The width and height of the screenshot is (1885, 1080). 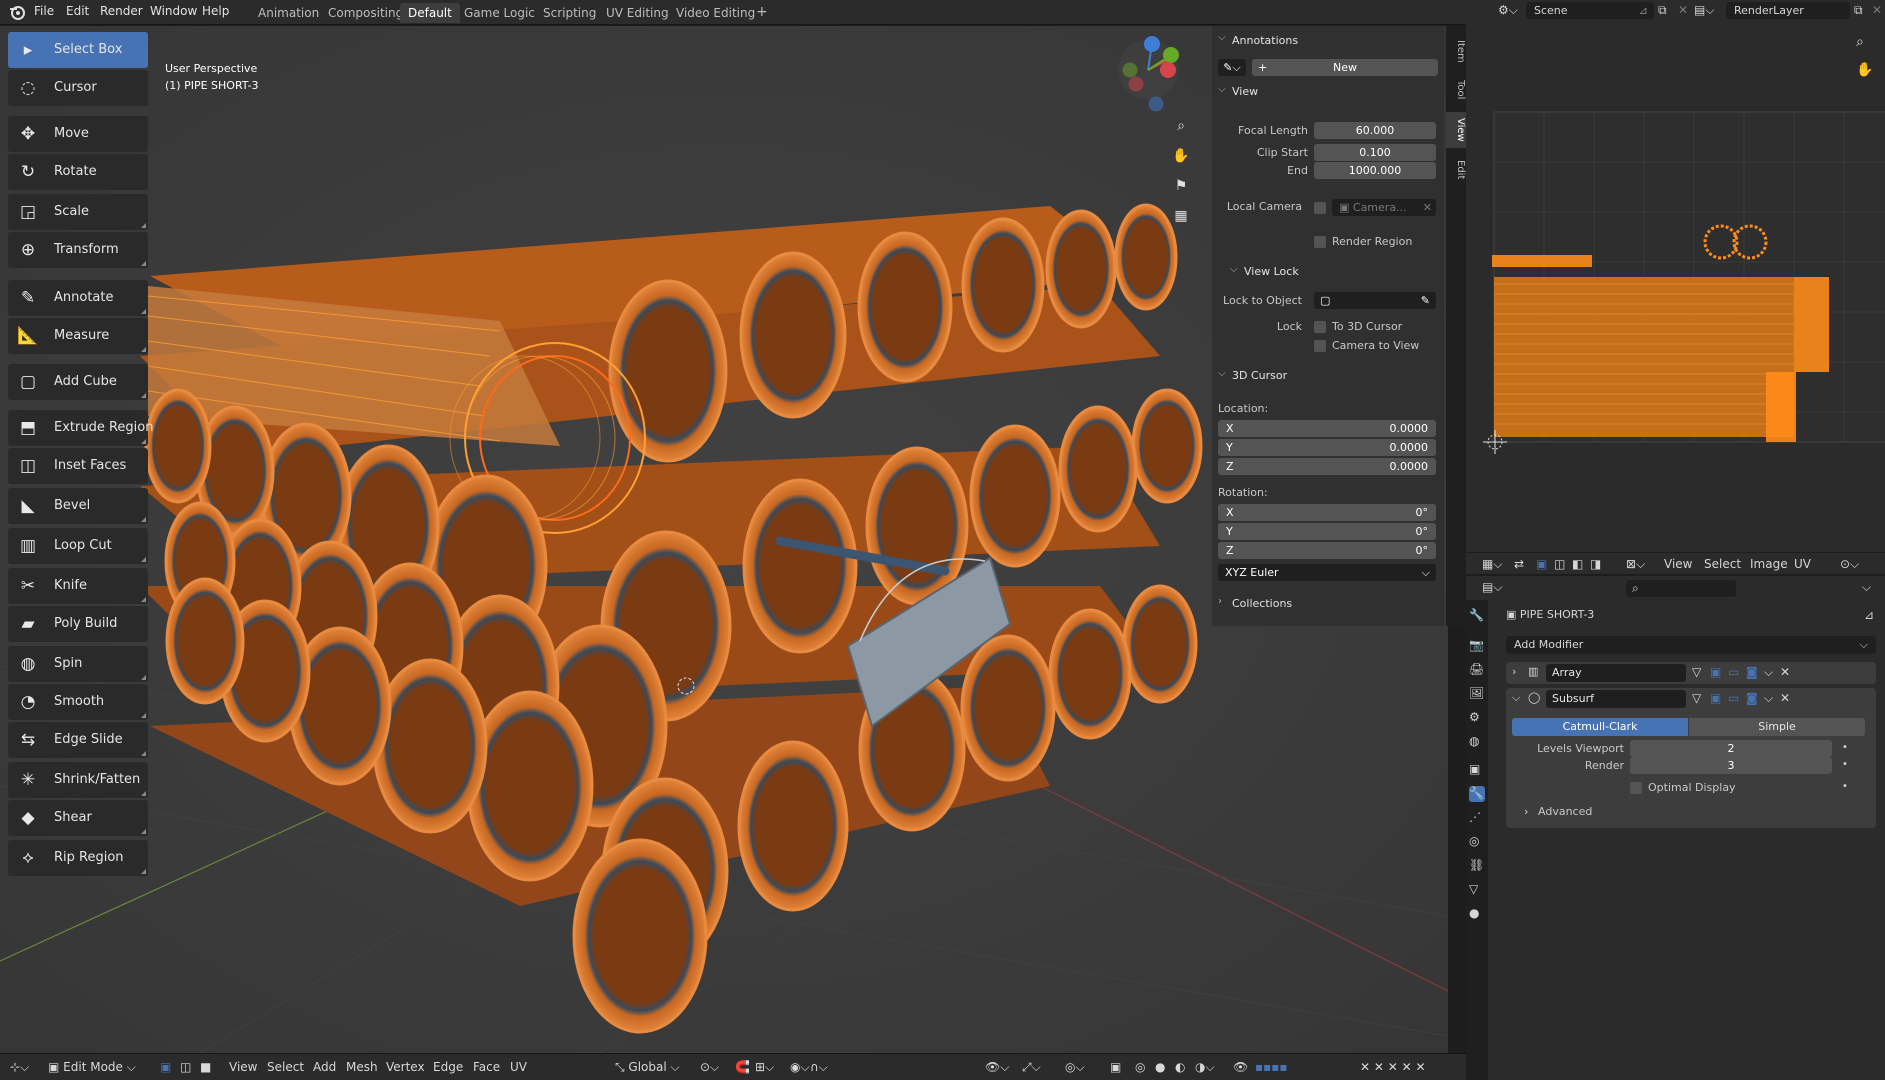 What do you see at coordinates (1477, 890) in the screenshot?
I see `data-tab-icon: ▽` at bounding box center [1477, 890].